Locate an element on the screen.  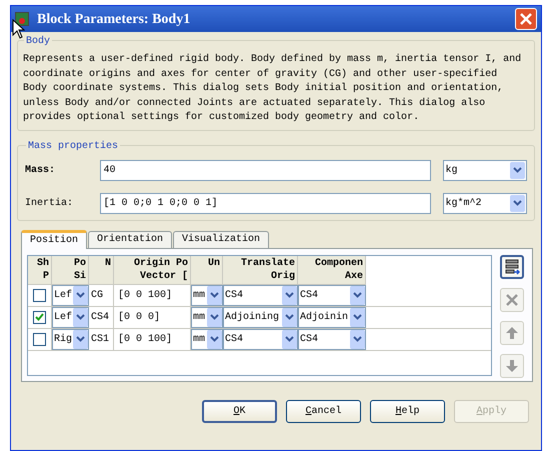
add-row-icon is located at coordinates (512, 266).